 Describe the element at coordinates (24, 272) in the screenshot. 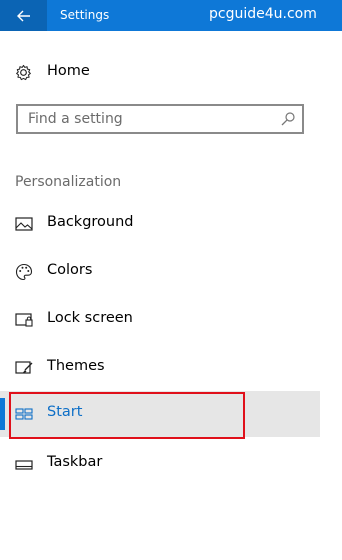

I see `palette-icon` at that location.